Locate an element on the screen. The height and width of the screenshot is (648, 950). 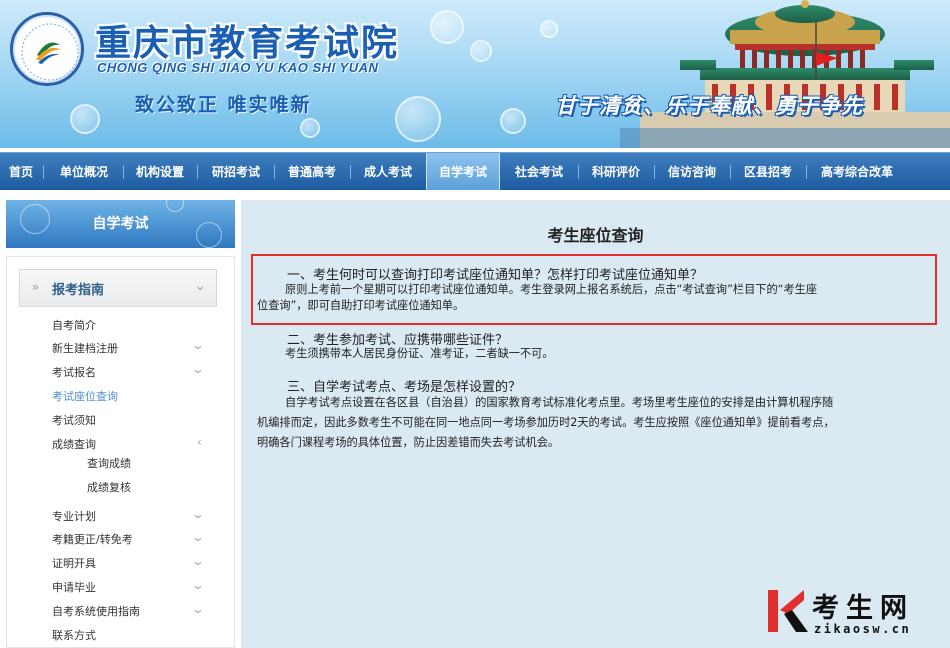
page-title: 考生座位查询 is located at coordinates (595, 235).